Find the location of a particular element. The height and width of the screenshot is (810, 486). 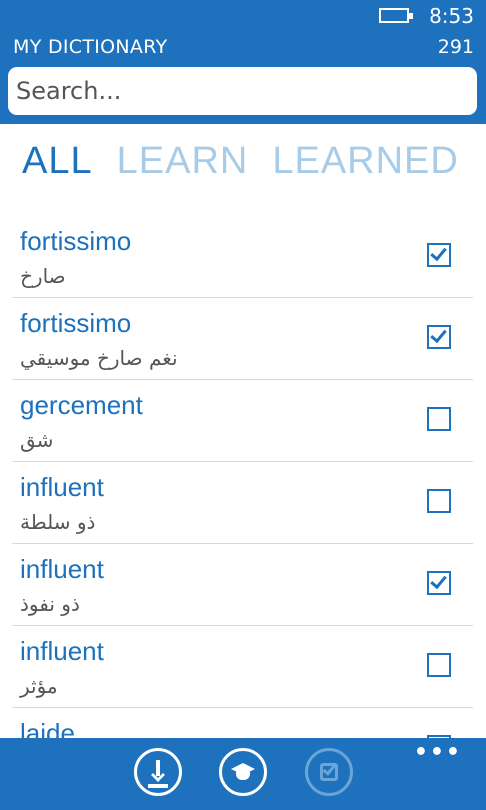

entry-translation: نغم صارخ موسيقي is located at coordinates (99, 358).